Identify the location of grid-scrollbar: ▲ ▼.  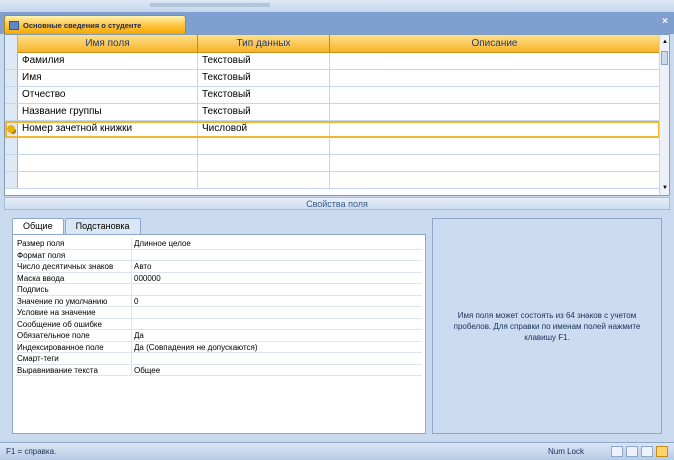
(664, 115).